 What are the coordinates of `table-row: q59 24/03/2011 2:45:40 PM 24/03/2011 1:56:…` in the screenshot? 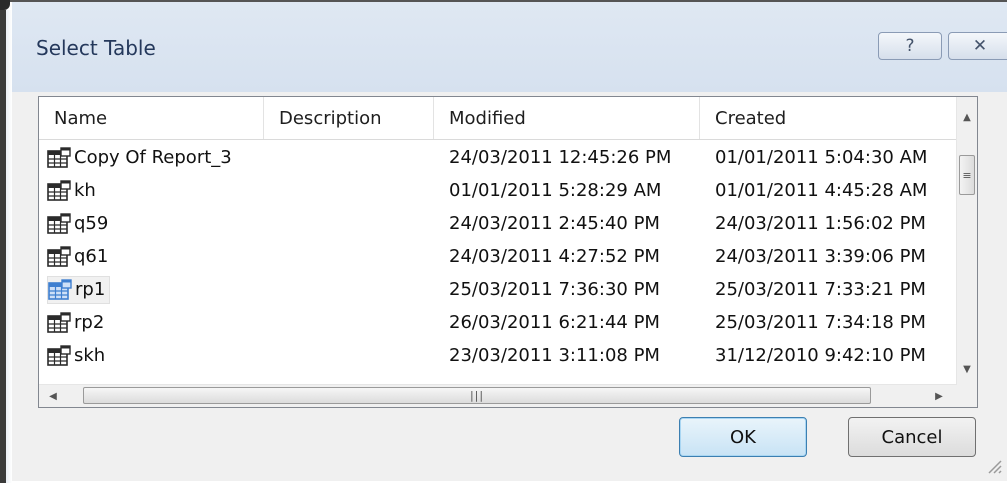 It's located at (498, 223).